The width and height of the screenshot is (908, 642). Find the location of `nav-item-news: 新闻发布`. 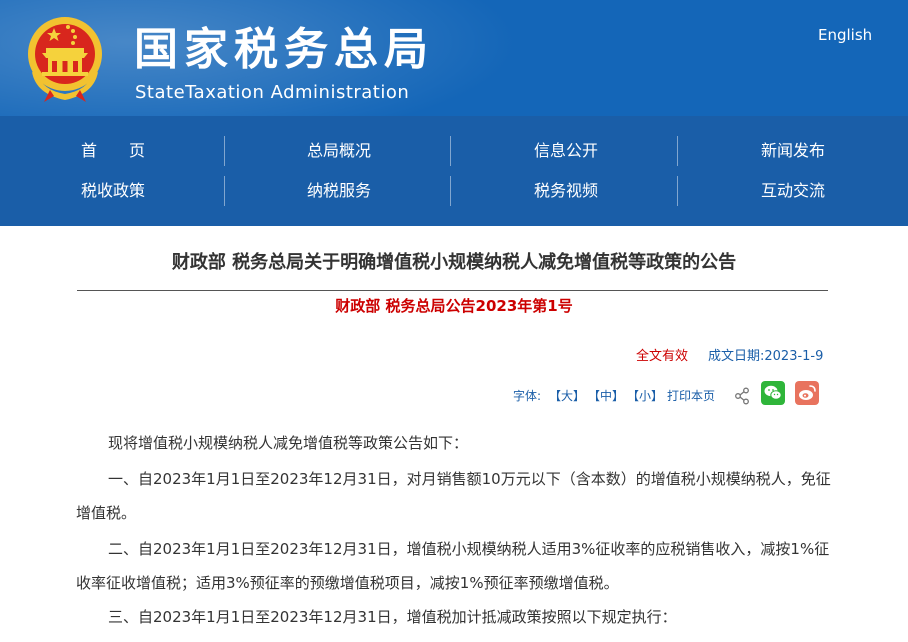

nav-item-news: 新闻发布 is located at coordinates (834, 151).